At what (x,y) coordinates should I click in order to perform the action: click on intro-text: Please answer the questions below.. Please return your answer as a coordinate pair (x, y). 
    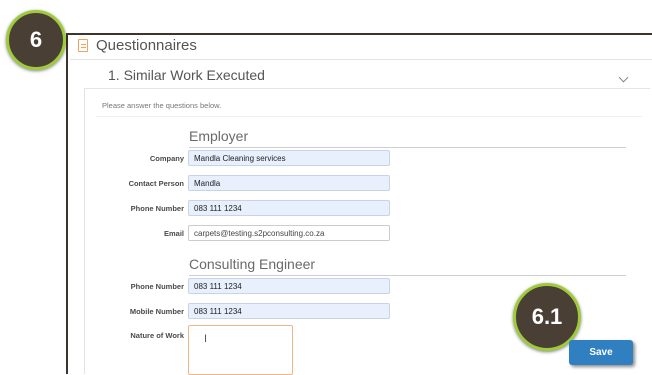
    Looking at the image, I should click on (162, 105).